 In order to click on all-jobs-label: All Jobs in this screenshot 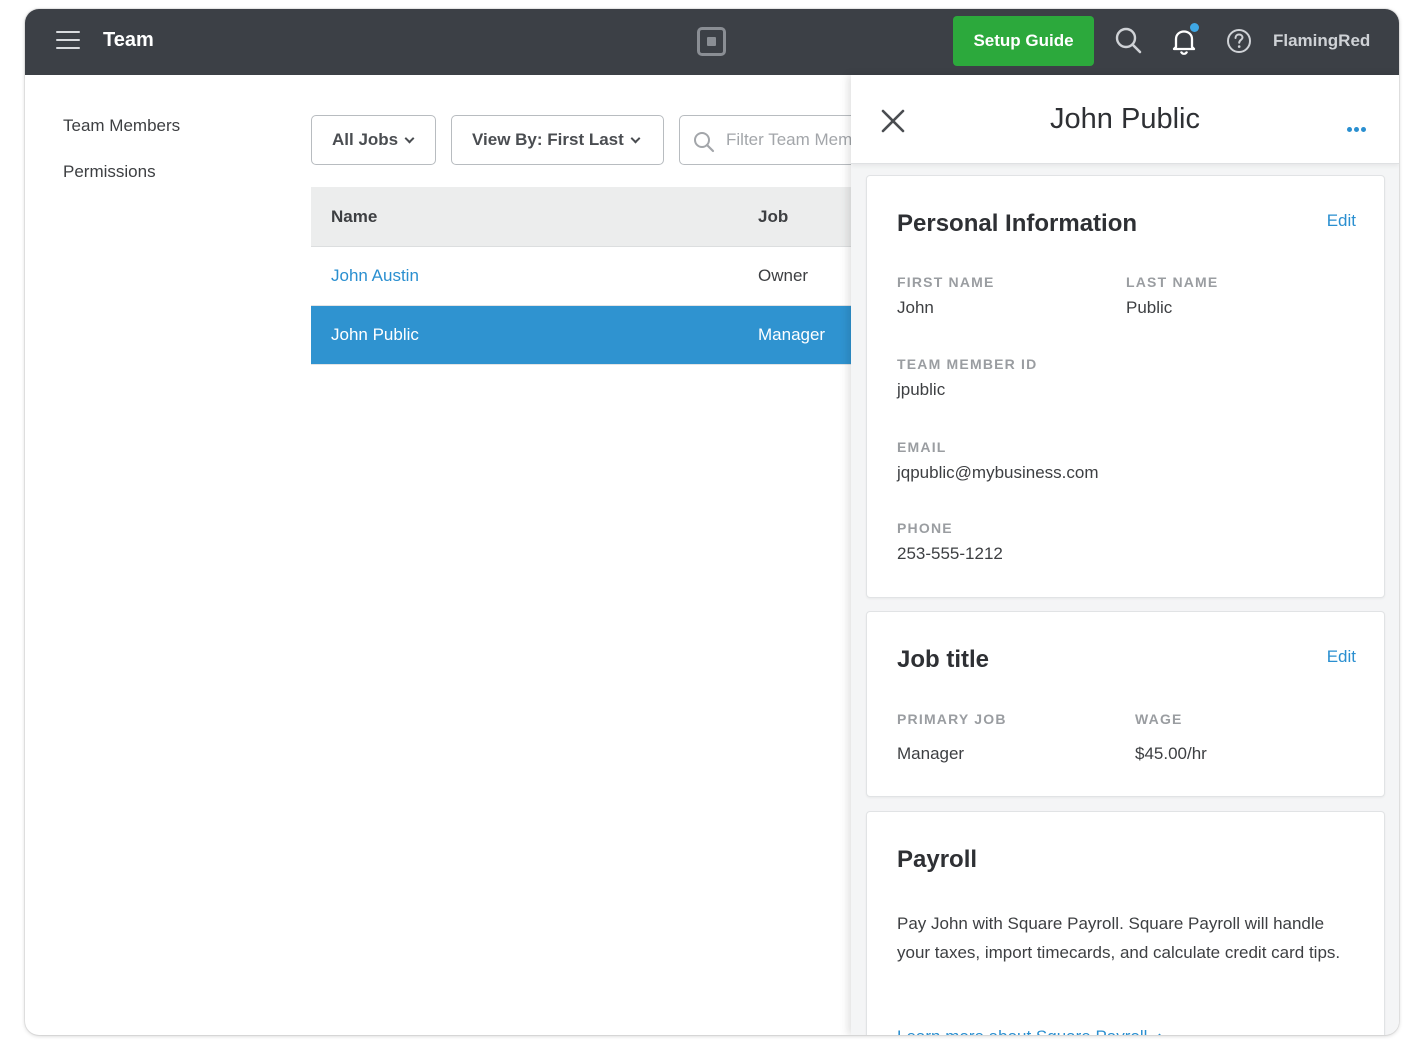, I will do `click(365, 139)`.